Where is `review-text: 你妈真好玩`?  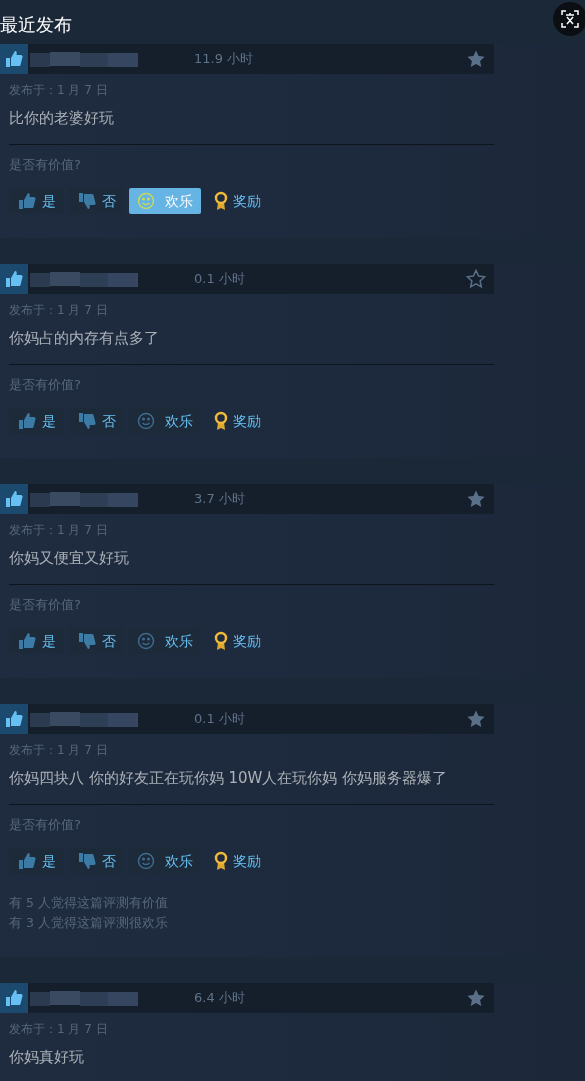
review-text: 你妈真好玩 is located at coordinates (47, 1057).